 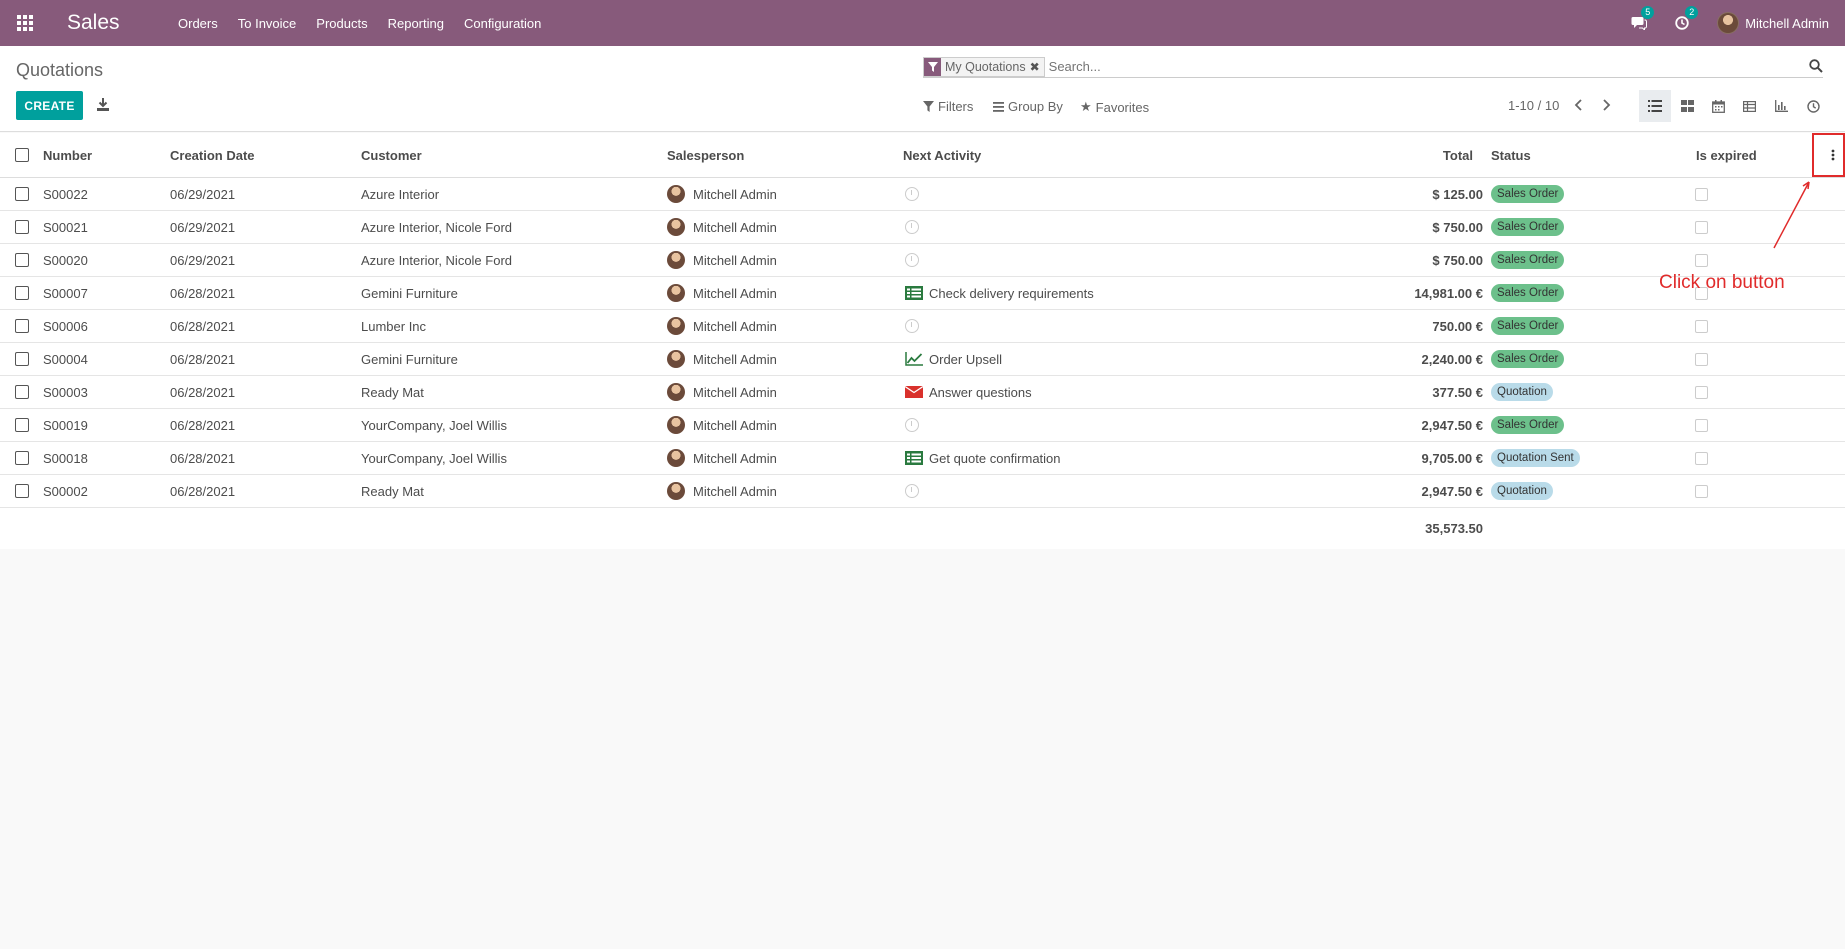 What do you see at coordinates (502, 23) in the screenshot?
I see `menu-configuration: Configuration` at bounding box center [502, 23].